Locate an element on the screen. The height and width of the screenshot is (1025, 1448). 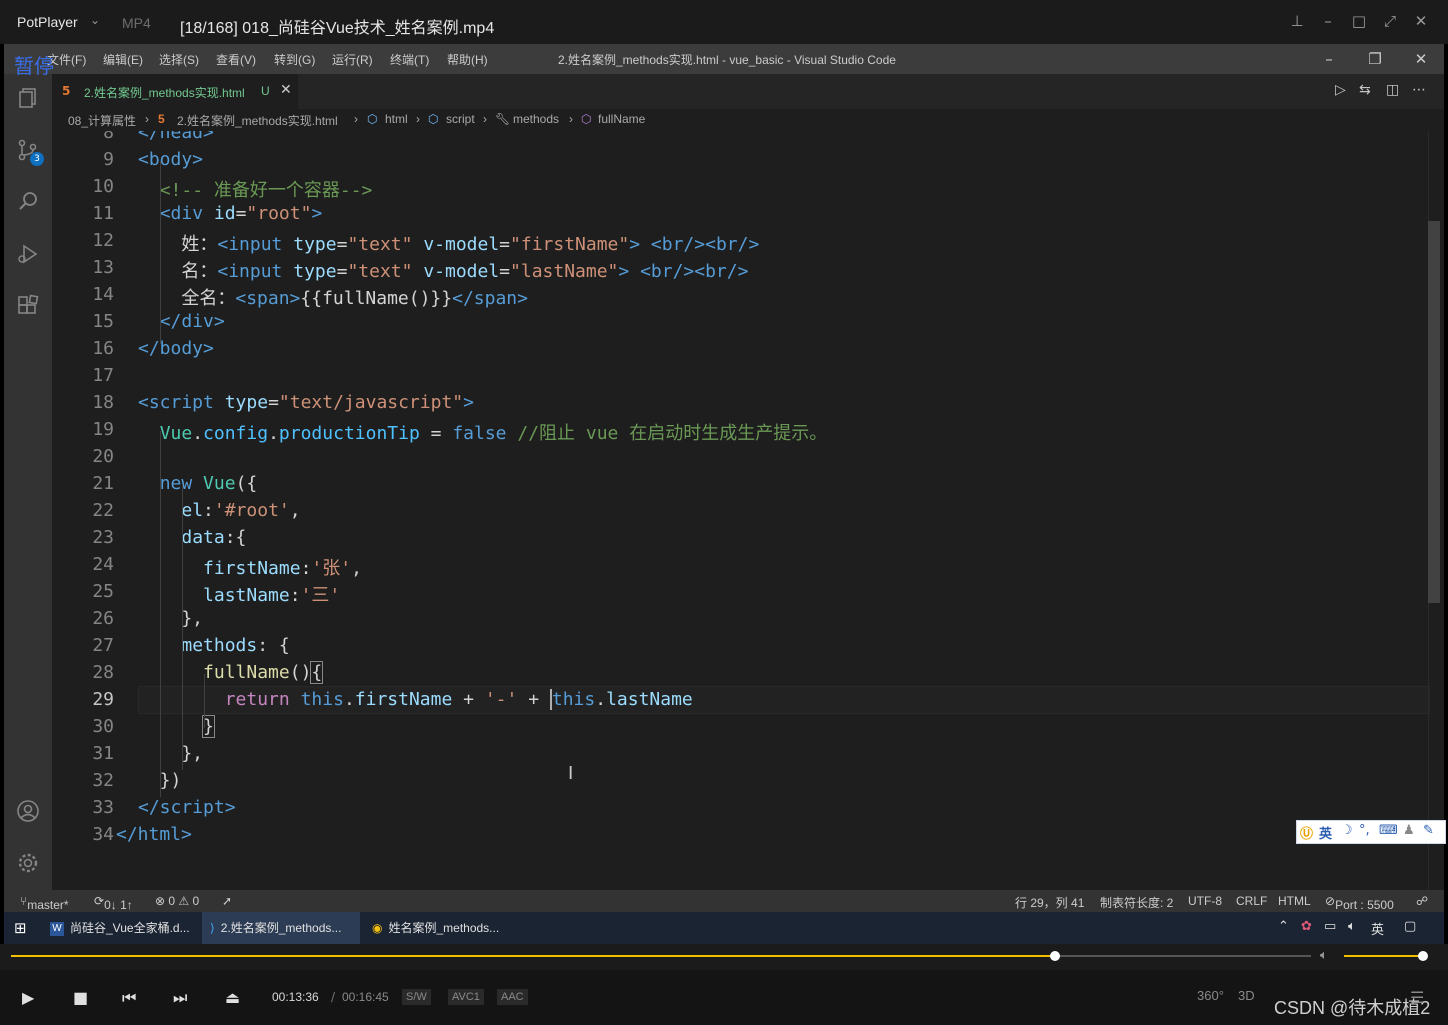
csdn-watermark: CSDN @待木成植2 is located at coordinates (1352, 1008).